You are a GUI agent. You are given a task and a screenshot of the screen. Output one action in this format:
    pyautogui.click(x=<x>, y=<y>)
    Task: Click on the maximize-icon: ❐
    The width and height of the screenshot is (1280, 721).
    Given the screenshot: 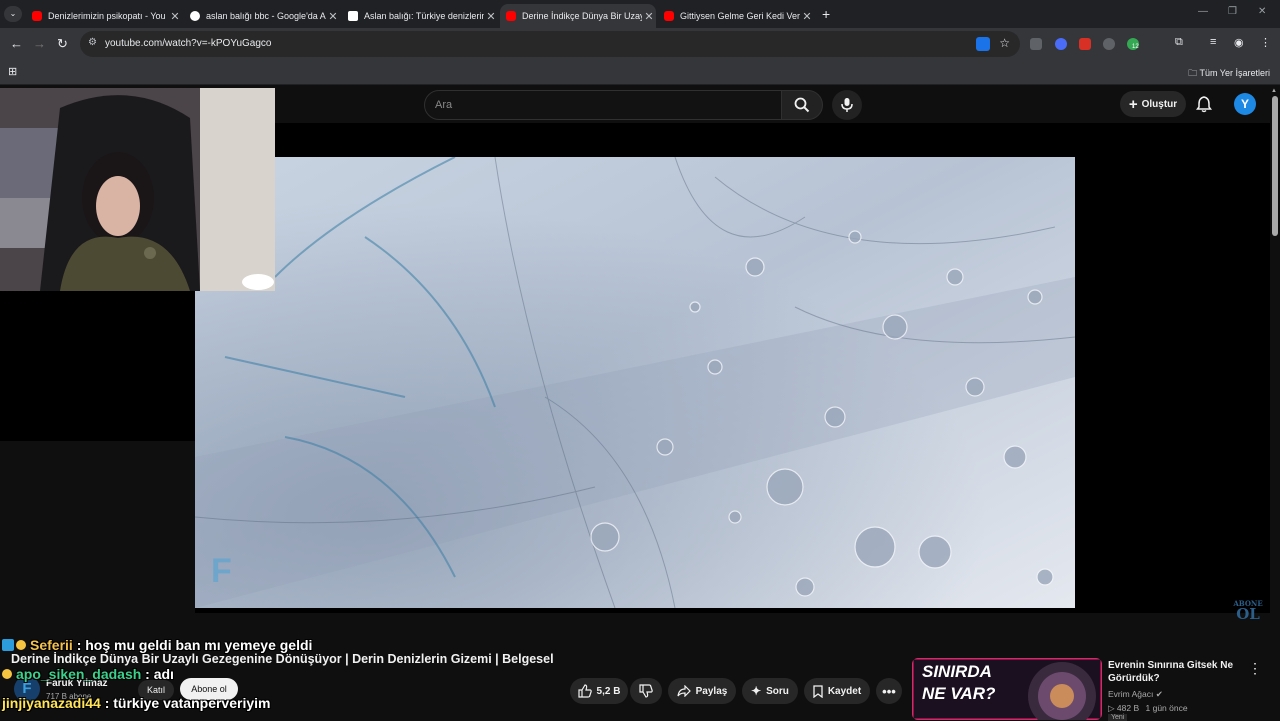 What is the action you would take?
    pyautogui.click(x=1232, y=11)
    